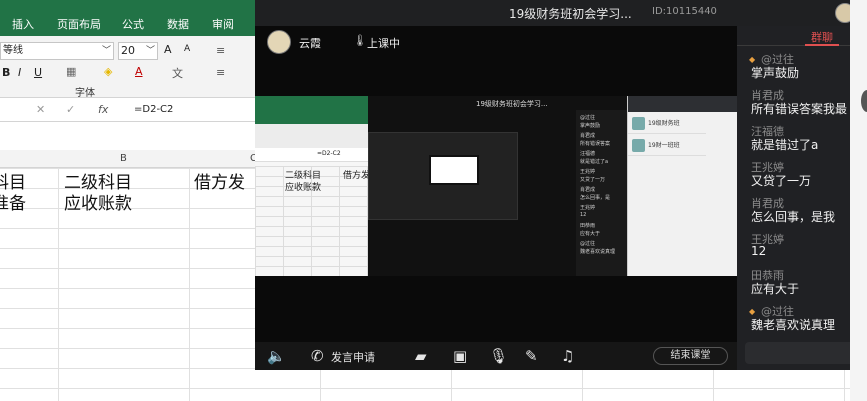 The image size is (867, 401). What do you see at coordinates (421, 356) in the screenshot?
I see `camera-off-icon: ▰` at bounding box center [421, 356].